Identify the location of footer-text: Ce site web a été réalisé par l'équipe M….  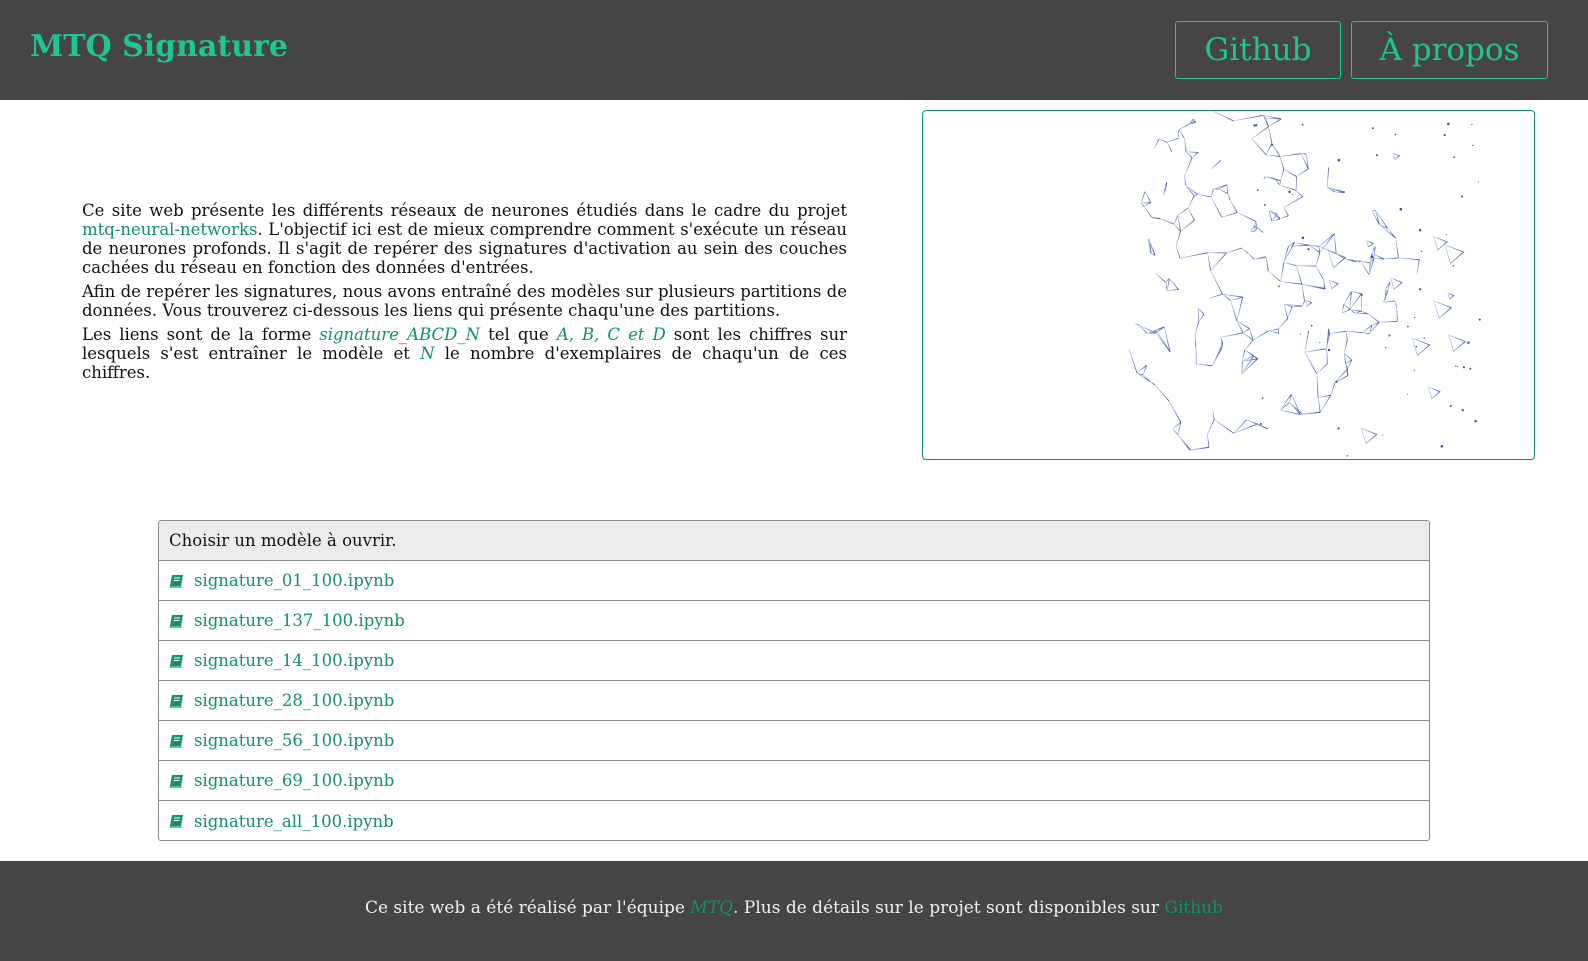
(794, 908).